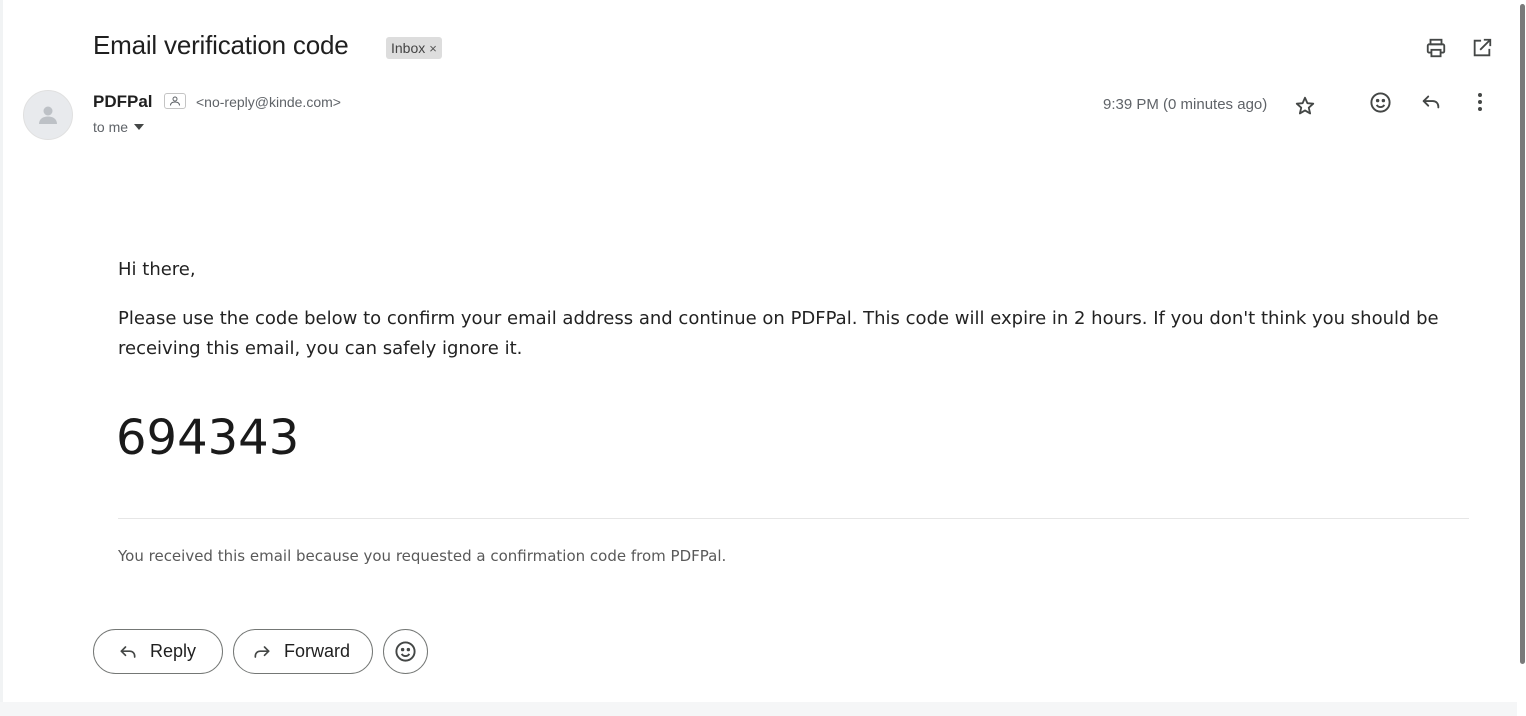  I want to click on emoji-reaction-button, so click(405, 651).